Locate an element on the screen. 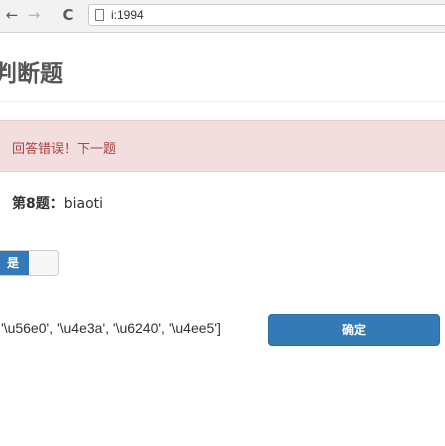 The height and width of the screenshot is (446, 445). reload-icon: C is located at coordinates (68, 15).